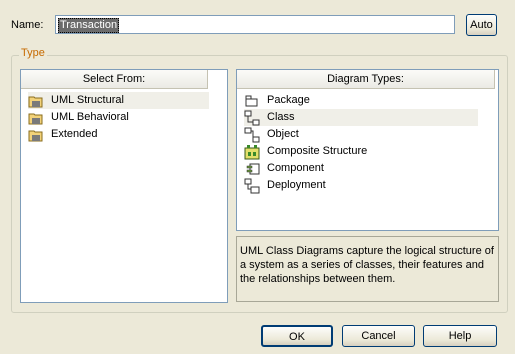 The height and width of the screenshot is (354, 515). Describe the element at coordinates (288, 100) in the screenshot. I see `diagram-type-label: Package` at that location.